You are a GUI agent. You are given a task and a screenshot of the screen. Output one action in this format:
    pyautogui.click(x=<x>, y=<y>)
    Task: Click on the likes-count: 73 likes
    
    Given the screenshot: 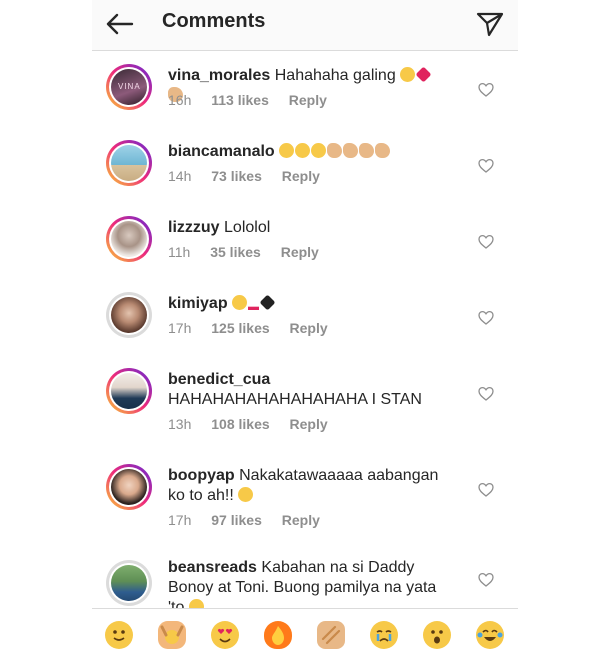 What is the action you would take?
    pyautogui.click(x=236, y=176)
    